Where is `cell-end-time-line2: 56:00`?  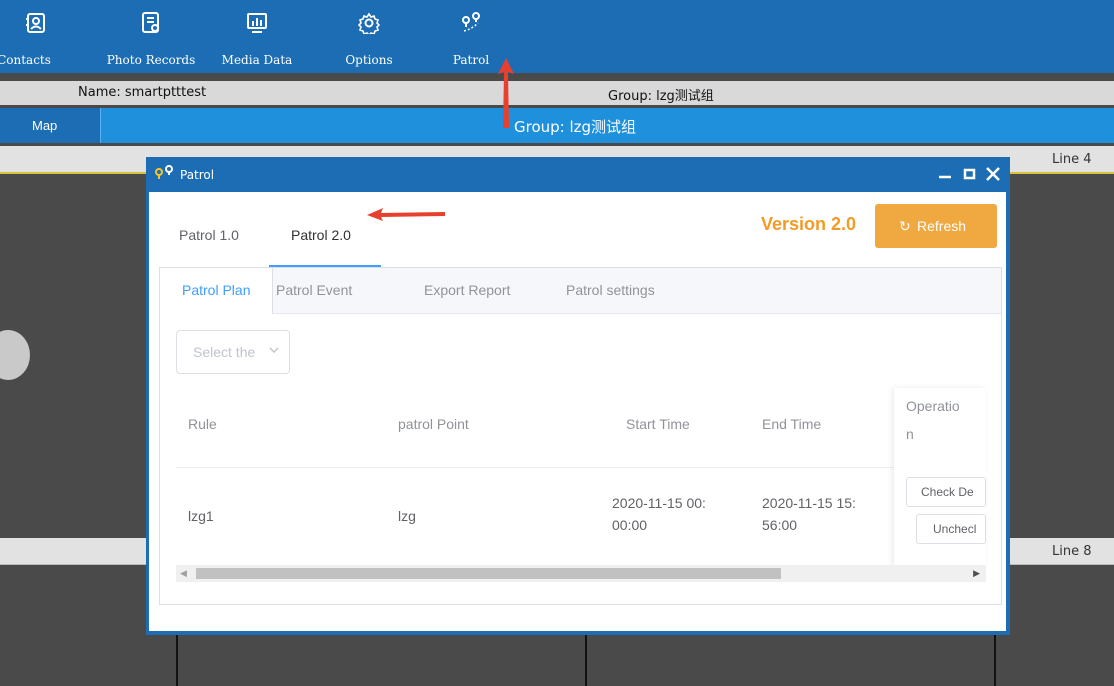
cell-end-time-line2: 56:00 is located at coordinates (780, 525).